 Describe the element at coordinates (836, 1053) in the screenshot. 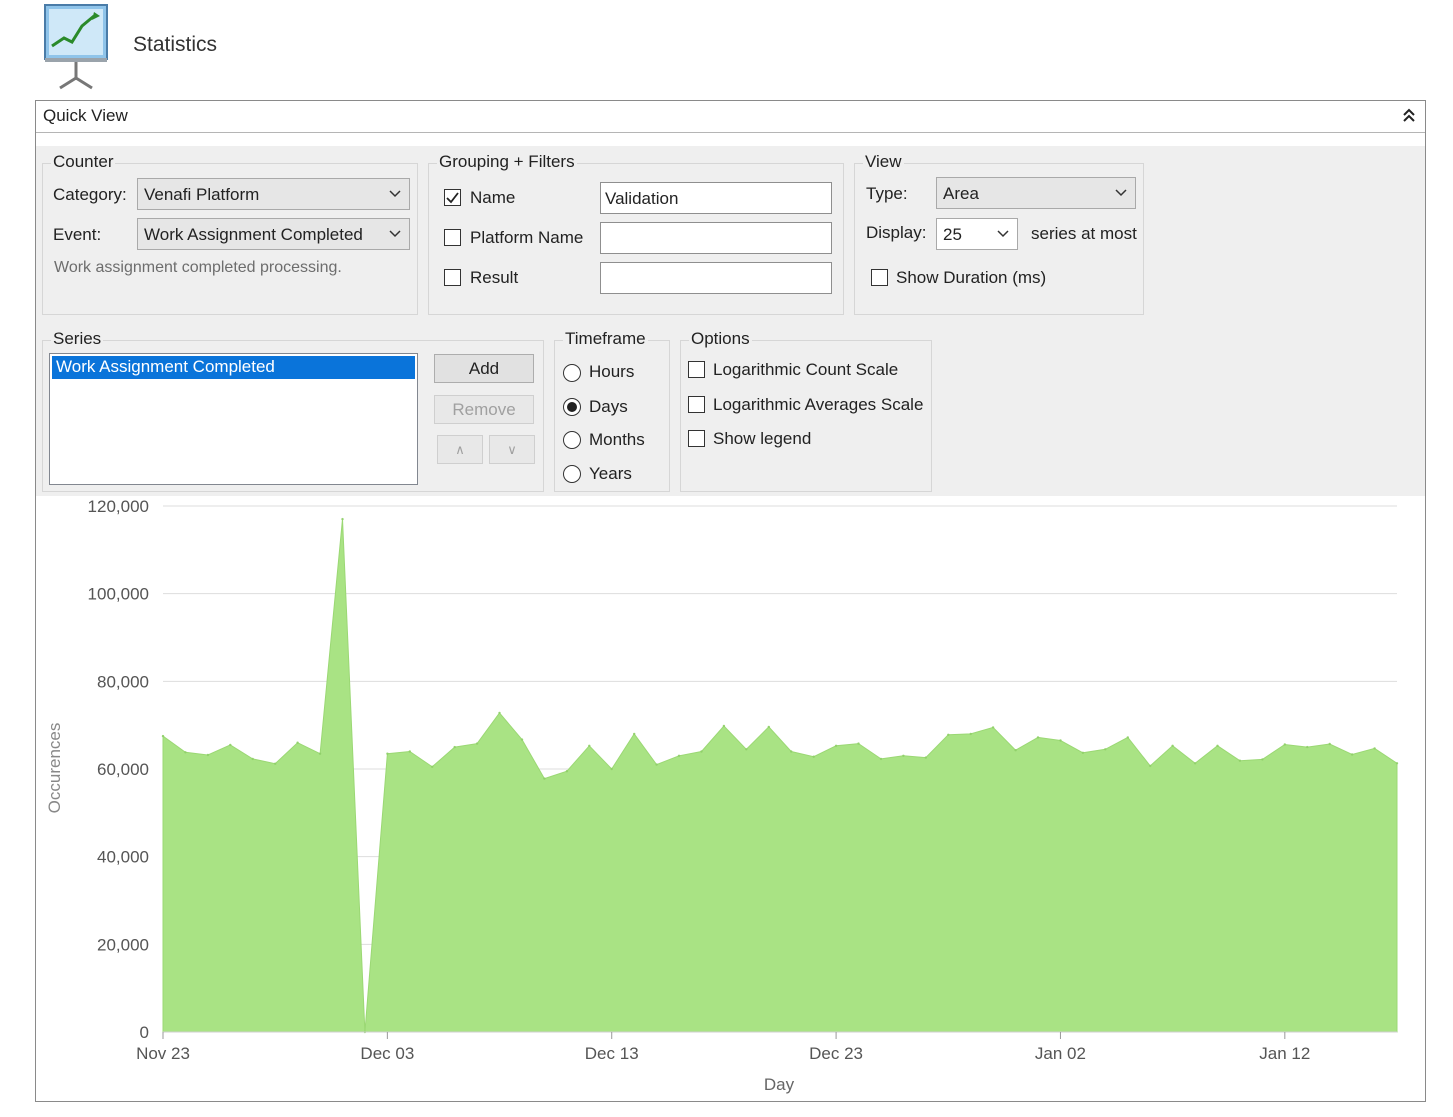

I see `x-tick-label: Dec 23` at that location.